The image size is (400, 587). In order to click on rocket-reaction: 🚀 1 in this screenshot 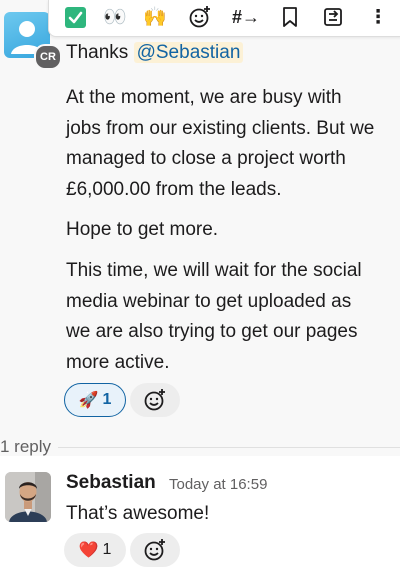, I will do `click(95, 400)`.